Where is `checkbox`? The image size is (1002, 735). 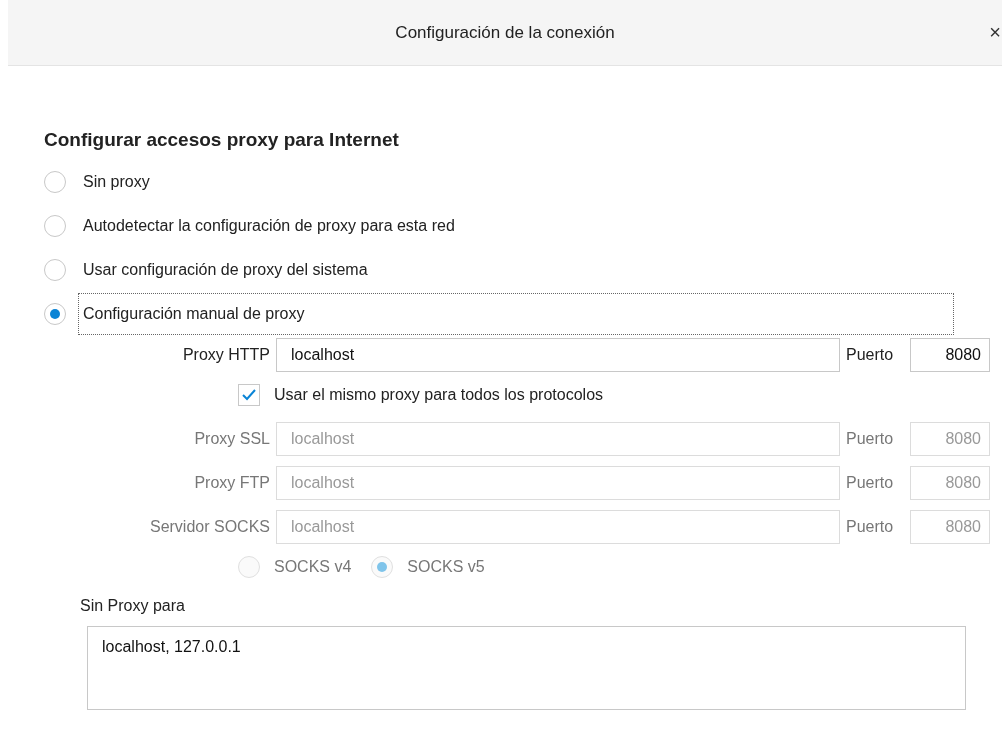
checkbox is located at coordinates (249, 395).